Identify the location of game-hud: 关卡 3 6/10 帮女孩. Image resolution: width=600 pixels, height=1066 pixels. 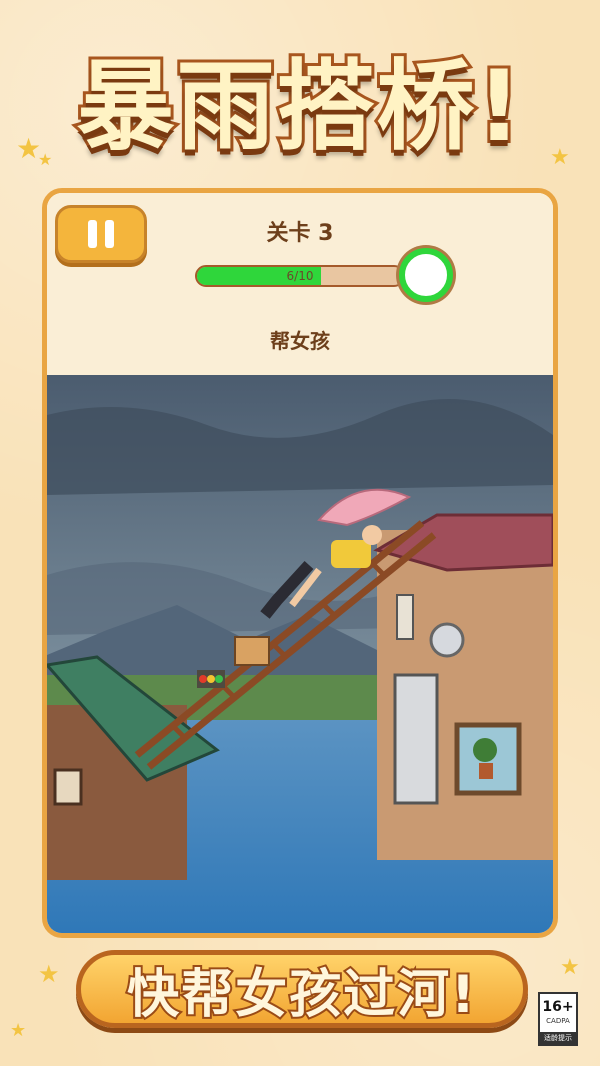
(300, 284).